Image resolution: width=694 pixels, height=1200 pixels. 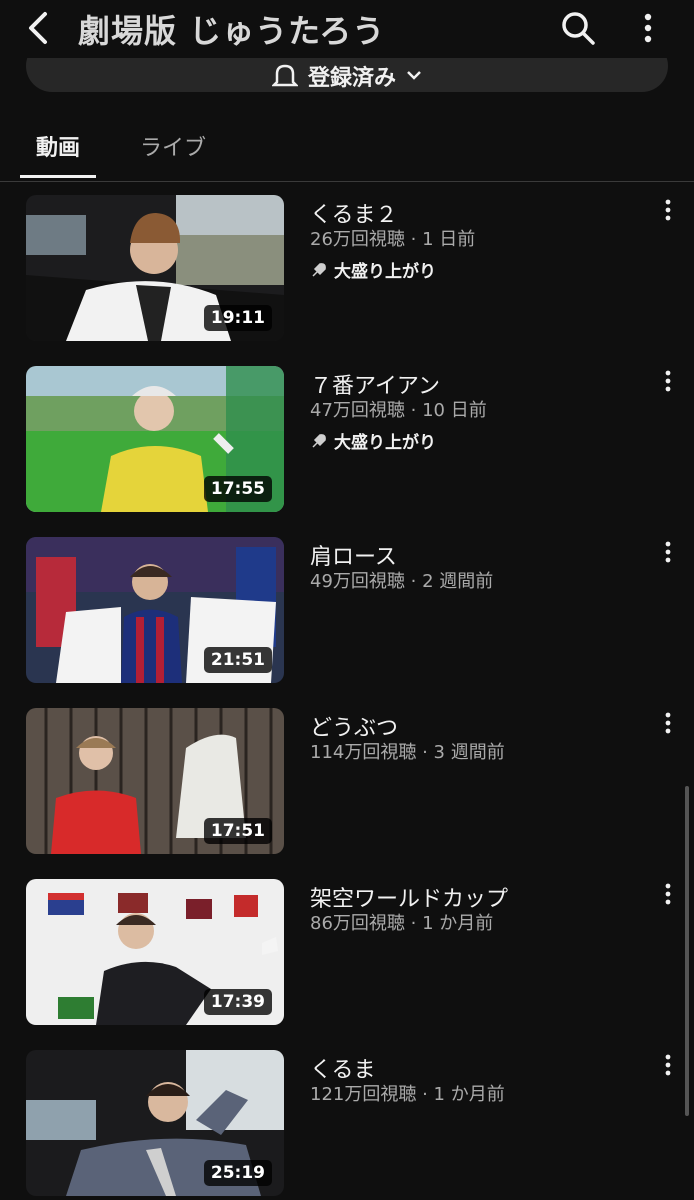 I want to click on more-options-button, so click(x=648, y=28).